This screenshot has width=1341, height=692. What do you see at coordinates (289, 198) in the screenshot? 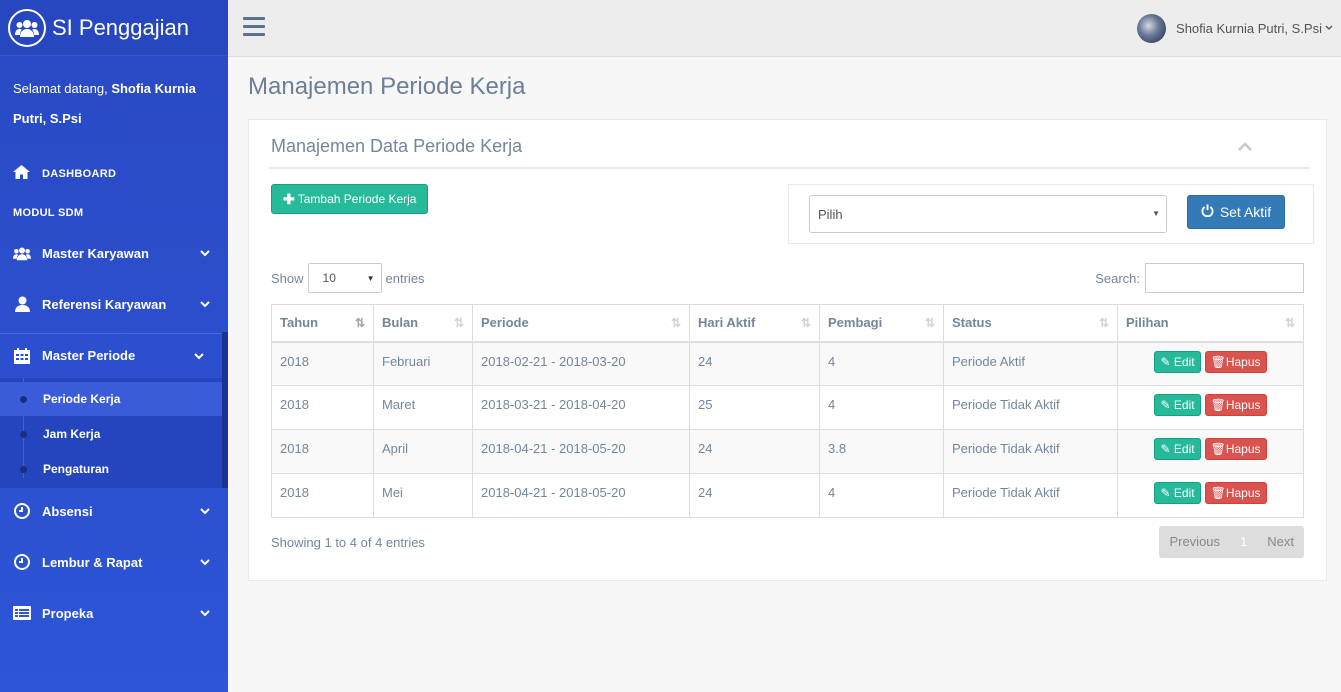
I see `plus-icon: ✚` at bounding box center [289, 198].